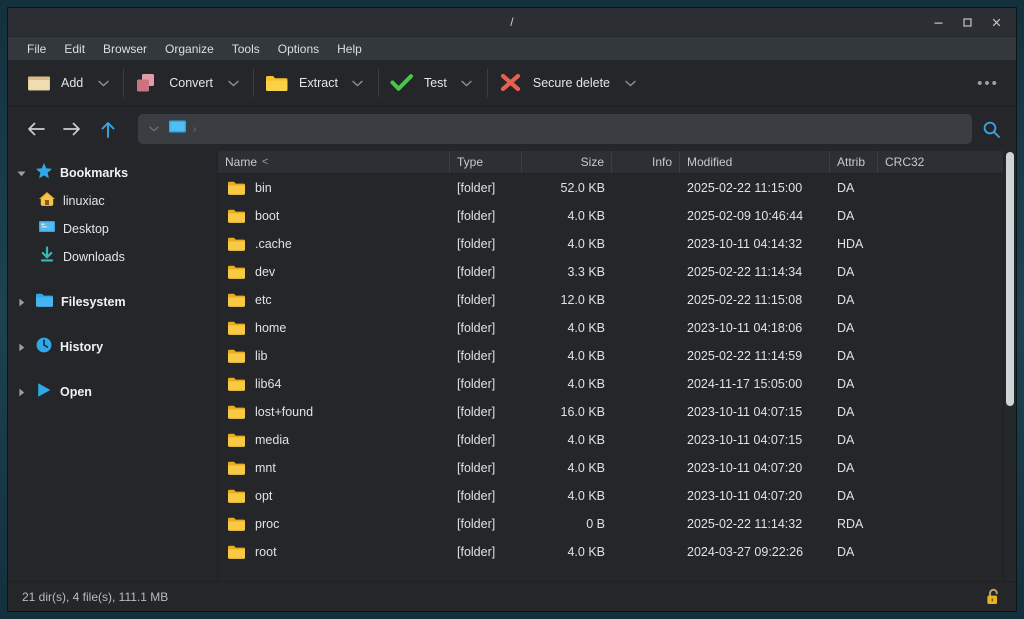 The height and width of the screenshot is (619, 1024). I want to click on download-icon, so click(47, 257).